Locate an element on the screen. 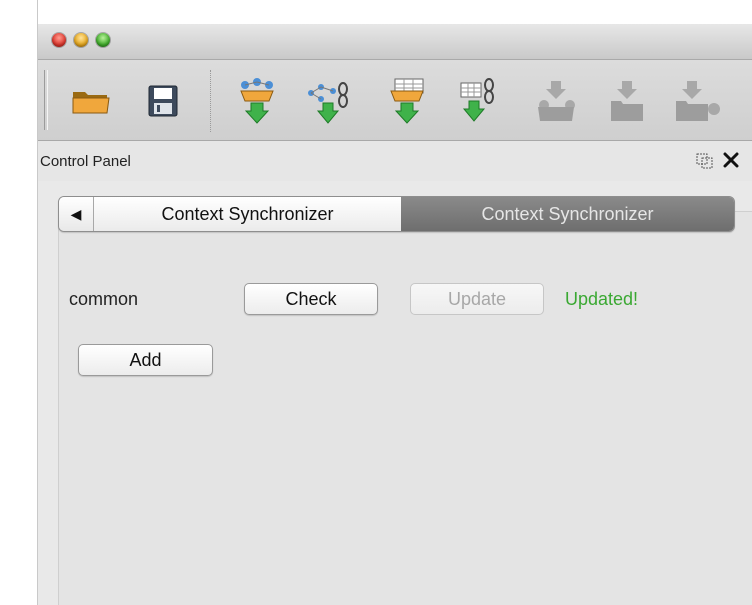 The width and height of the screenshot is (752, 605). import-network-disabled-icon is located at coordinates (557, 101).